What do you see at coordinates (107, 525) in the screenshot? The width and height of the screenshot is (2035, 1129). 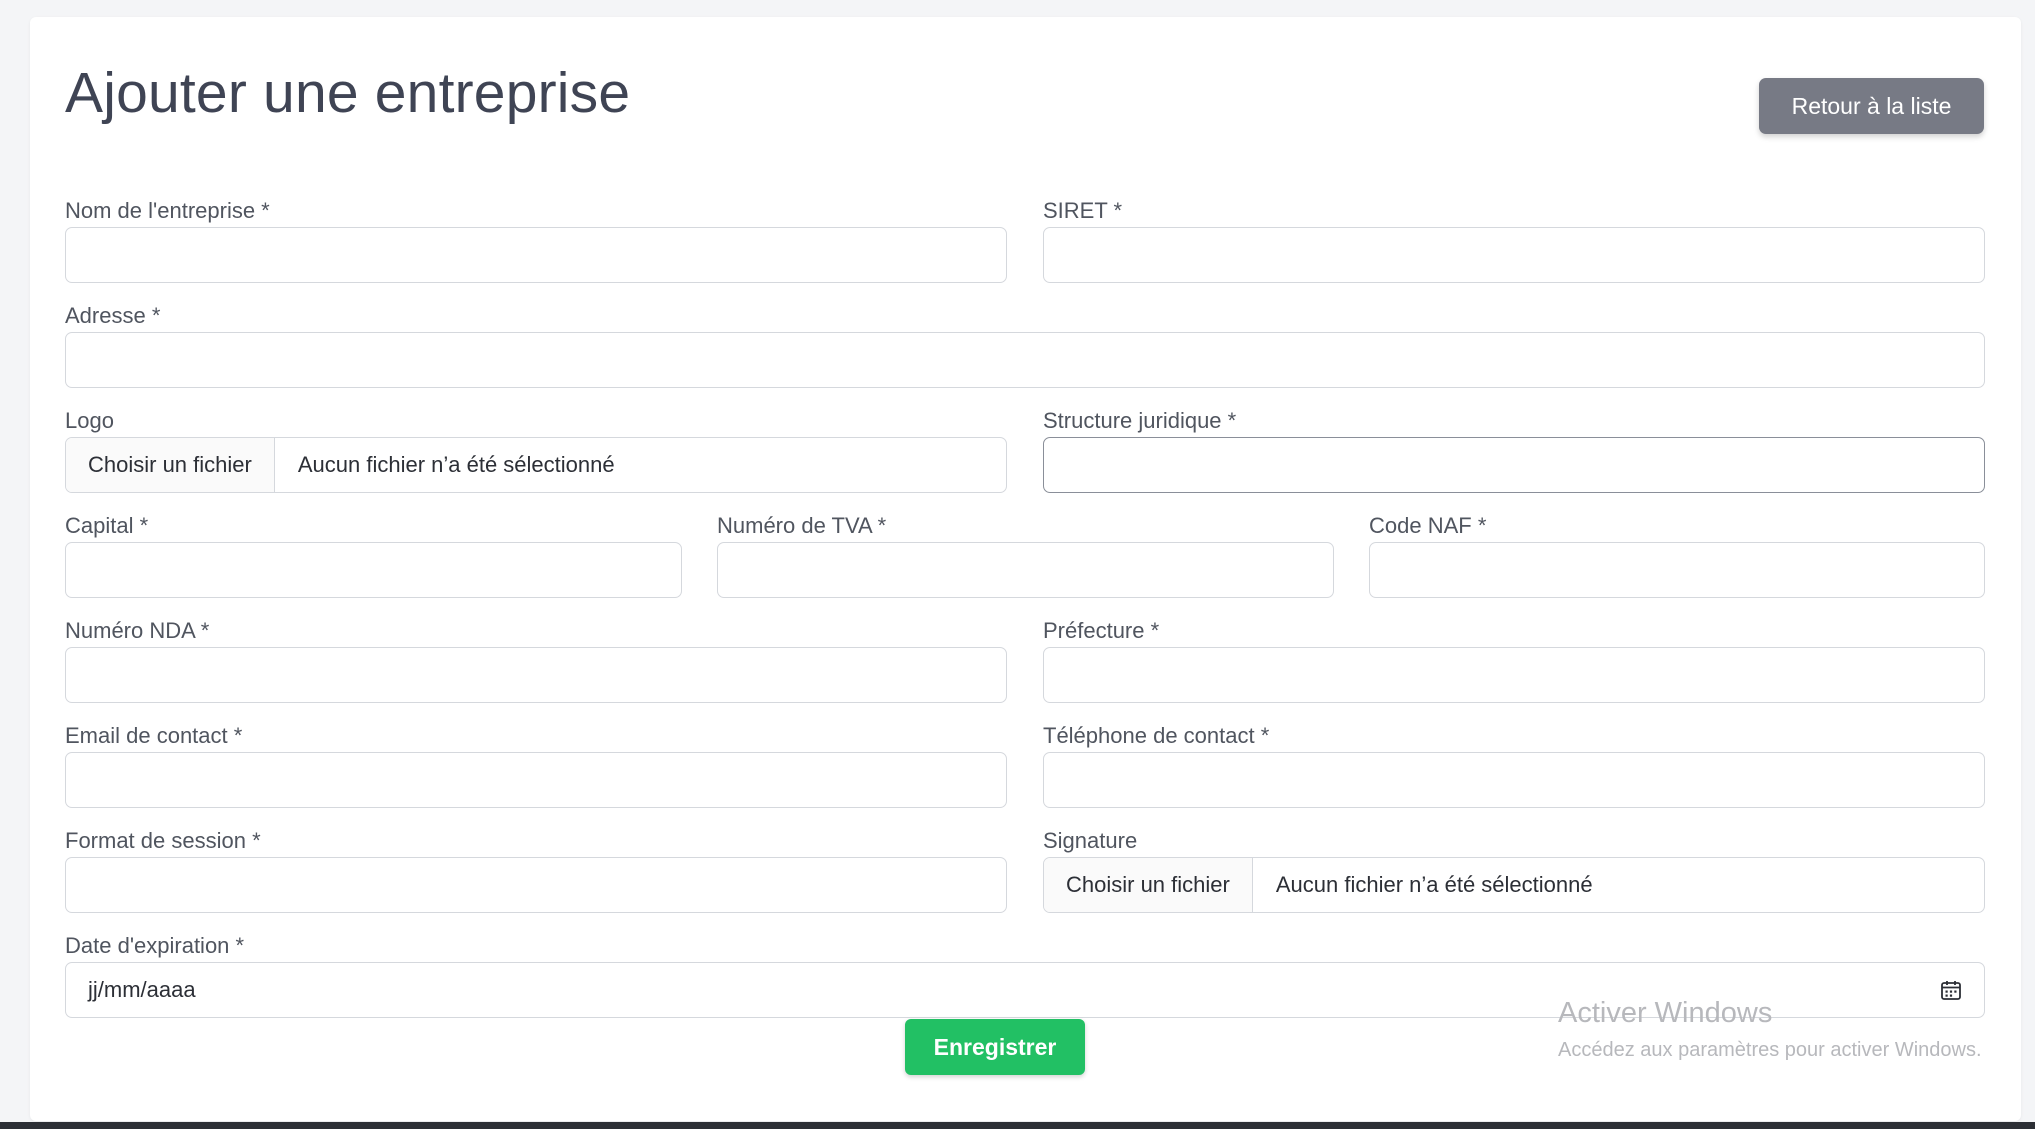 I see `capital-label: Capital *` at bounding box center [107, 525].